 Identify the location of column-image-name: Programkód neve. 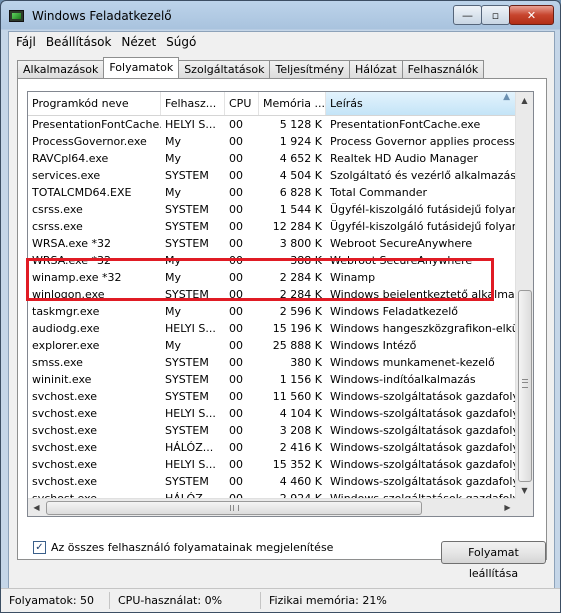
(94, 103).